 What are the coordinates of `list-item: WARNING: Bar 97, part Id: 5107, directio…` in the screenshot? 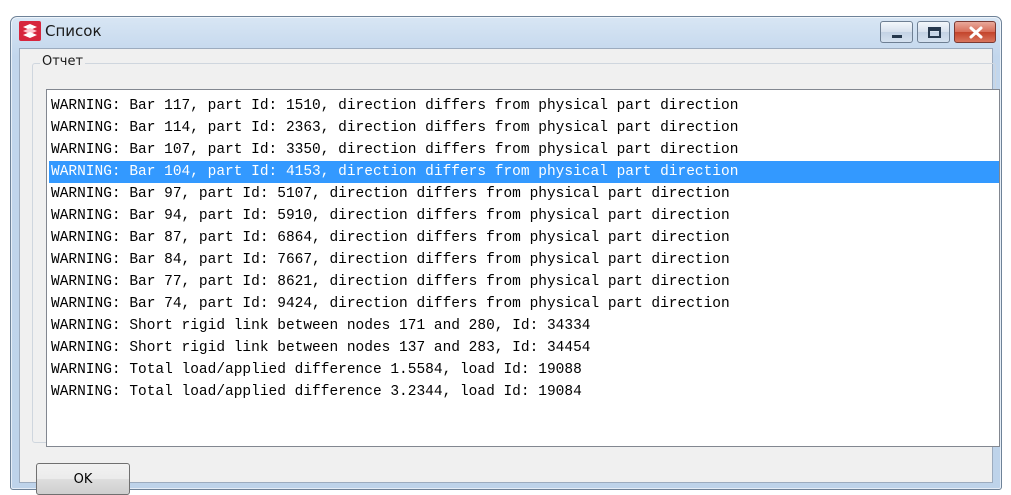 It's located at (524, 194).